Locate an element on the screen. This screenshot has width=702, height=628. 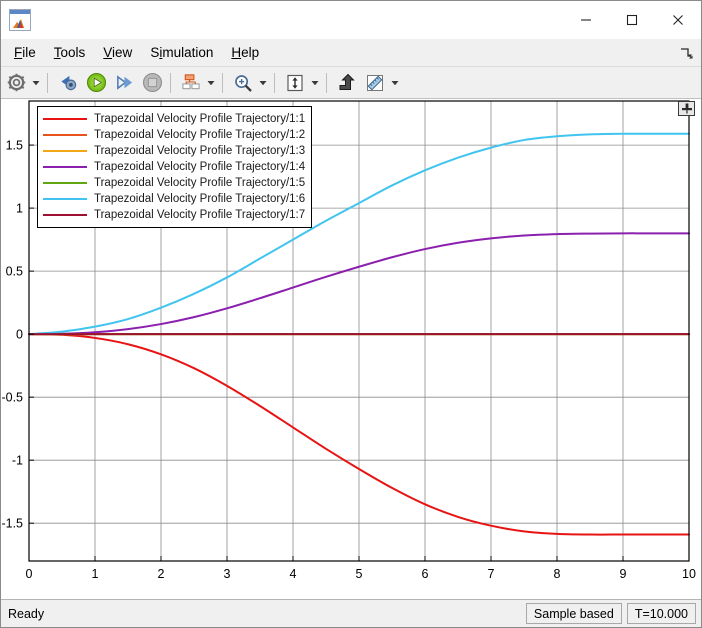
x-tick-label: 6 is located at coordinates (425, 574).